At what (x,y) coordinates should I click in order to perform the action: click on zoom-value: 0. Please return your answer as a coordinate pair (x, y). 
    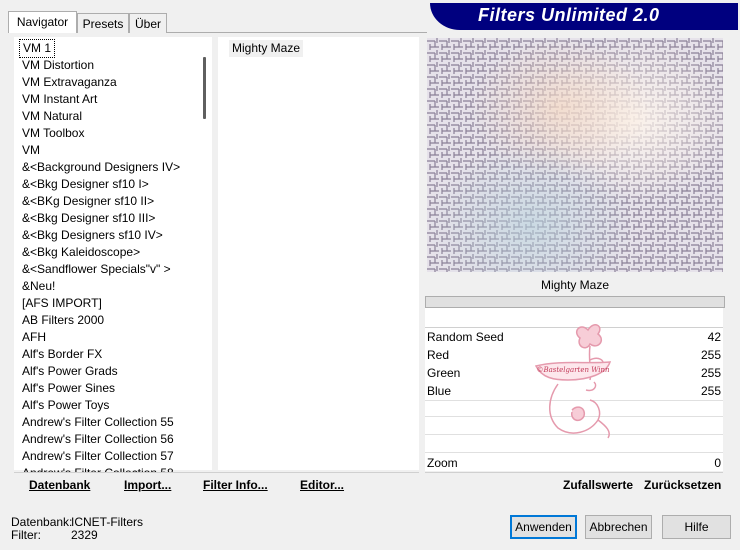
    Looking at the image, I should click on (717, 463).